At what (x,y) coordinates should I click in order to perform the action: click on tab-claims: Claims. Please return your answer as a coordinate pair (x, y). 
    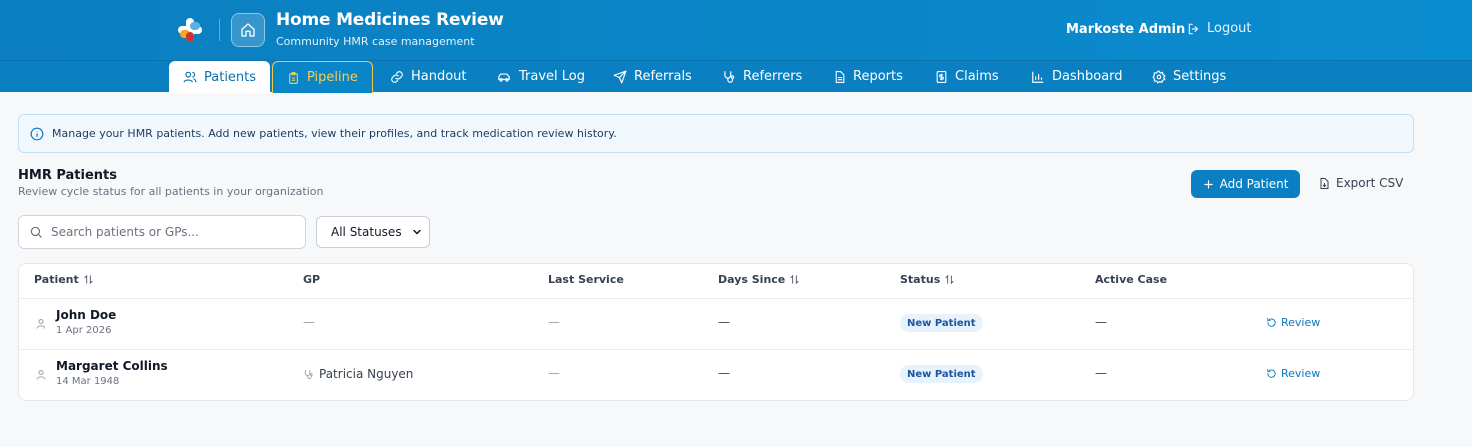
    Looking at the image, I should click on (967, 76).